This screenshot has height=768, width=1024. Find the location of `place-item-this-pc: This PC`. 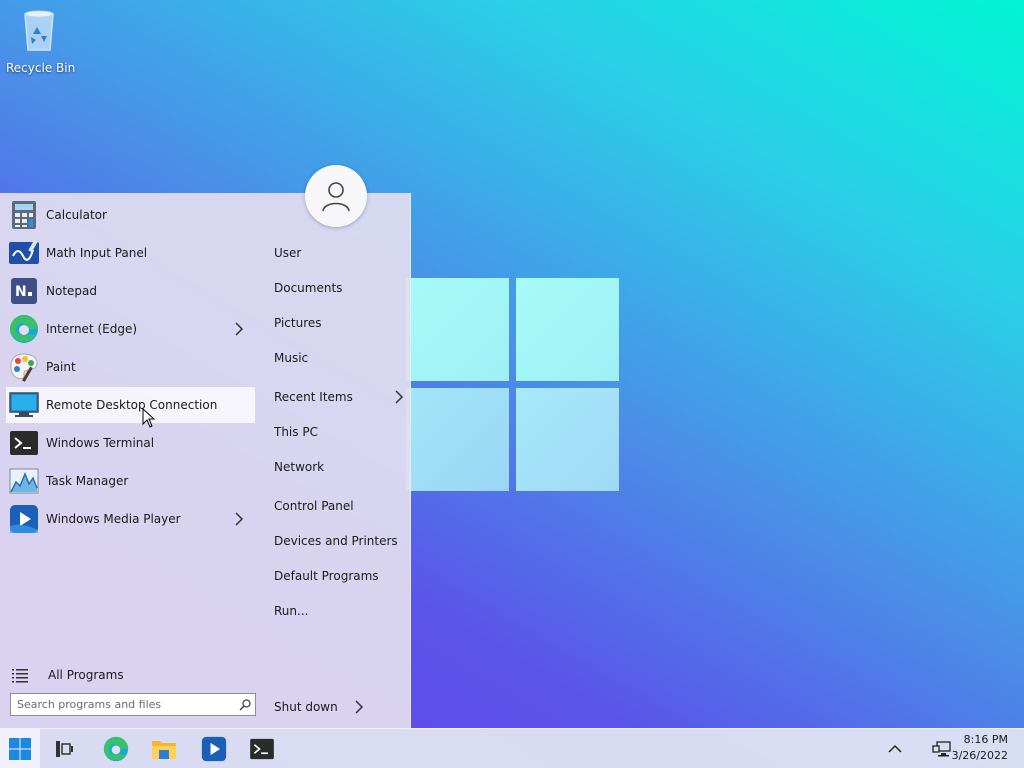

place-item-this-pc: This PC is located at coordinates (339, 432).